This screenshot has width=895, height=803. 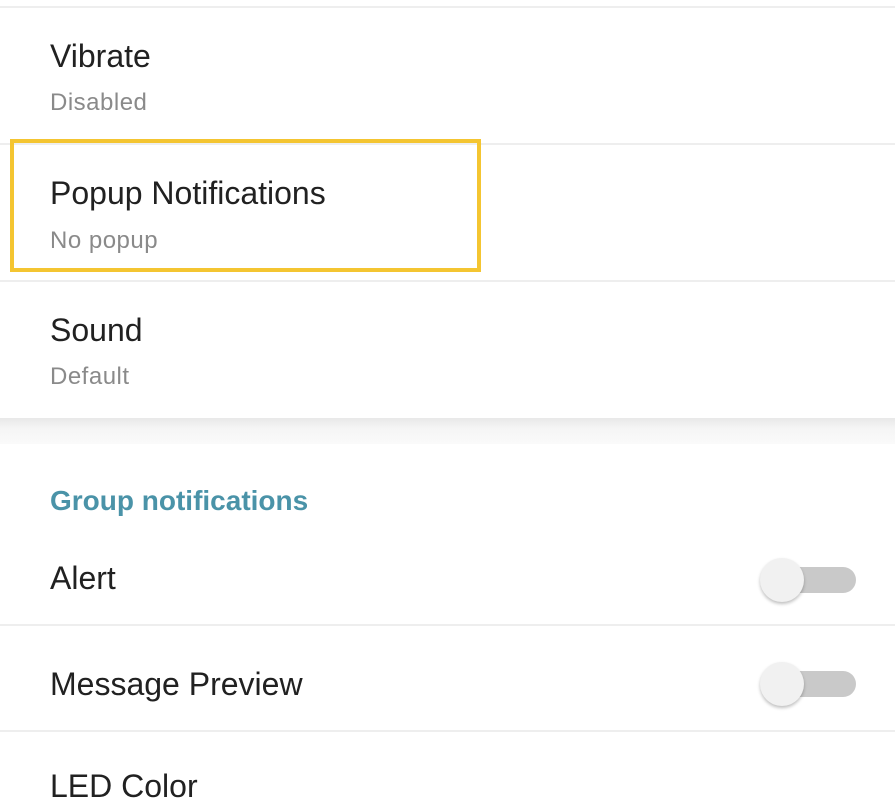 What do you see at coordinates (179, 500) in the screenshot?
I see `section-header-group-notifications: Group notifications` at bounding box center [179, 500].